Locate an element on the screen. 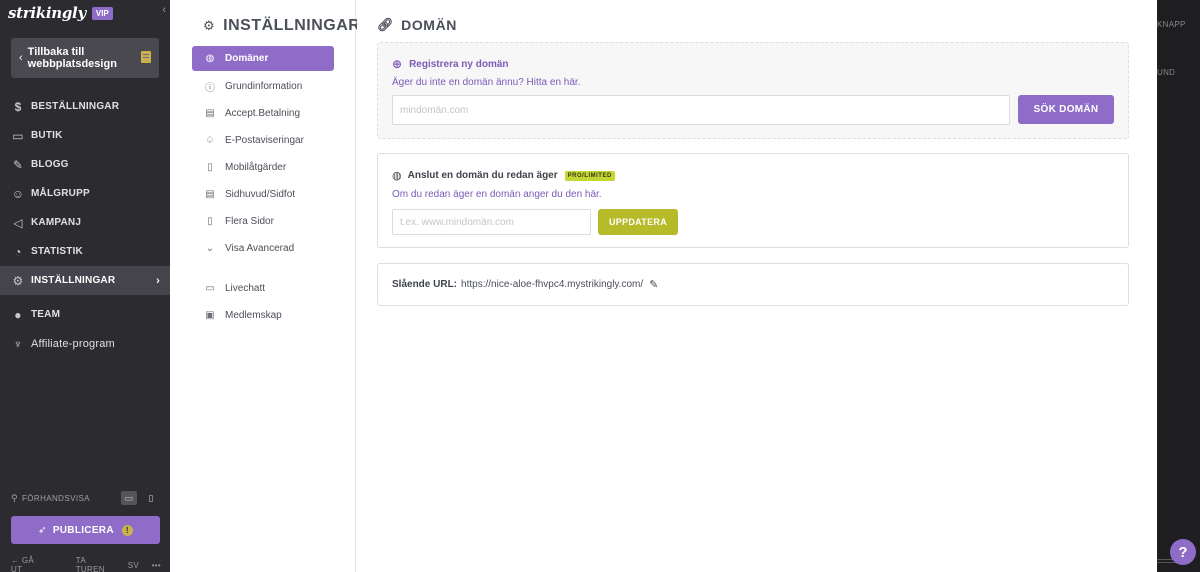 Image resolution: width=1200 pixels, height=572 pixels. store-icon: ▭ is located at coordinates (18, 135).